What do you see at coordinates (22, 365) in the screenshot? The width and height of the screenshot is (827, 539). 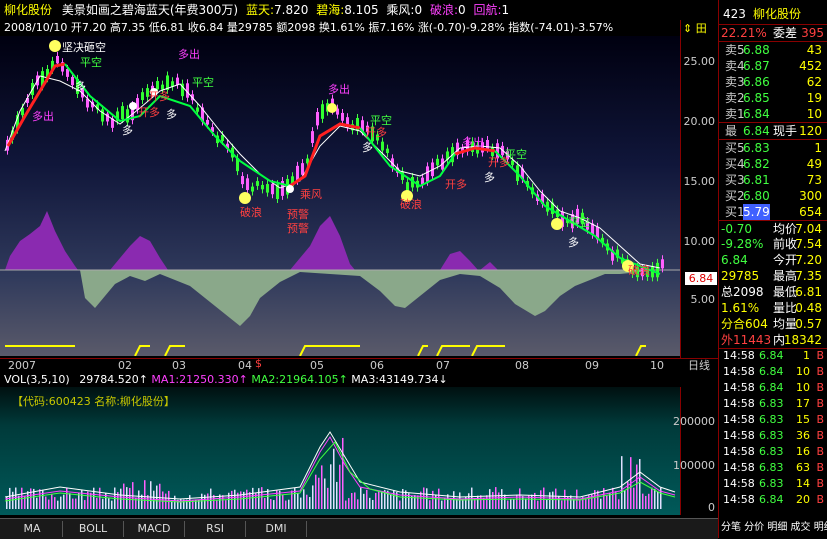 I see `date-label: 2007` at bounding box center [22, 365].